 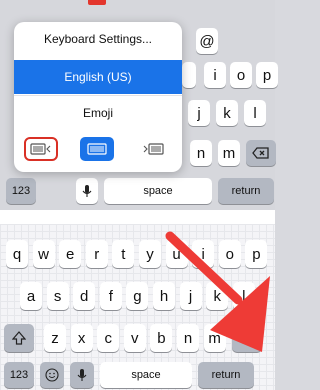 I want to click on left-keyboard-button, so click(x=41, y=149).